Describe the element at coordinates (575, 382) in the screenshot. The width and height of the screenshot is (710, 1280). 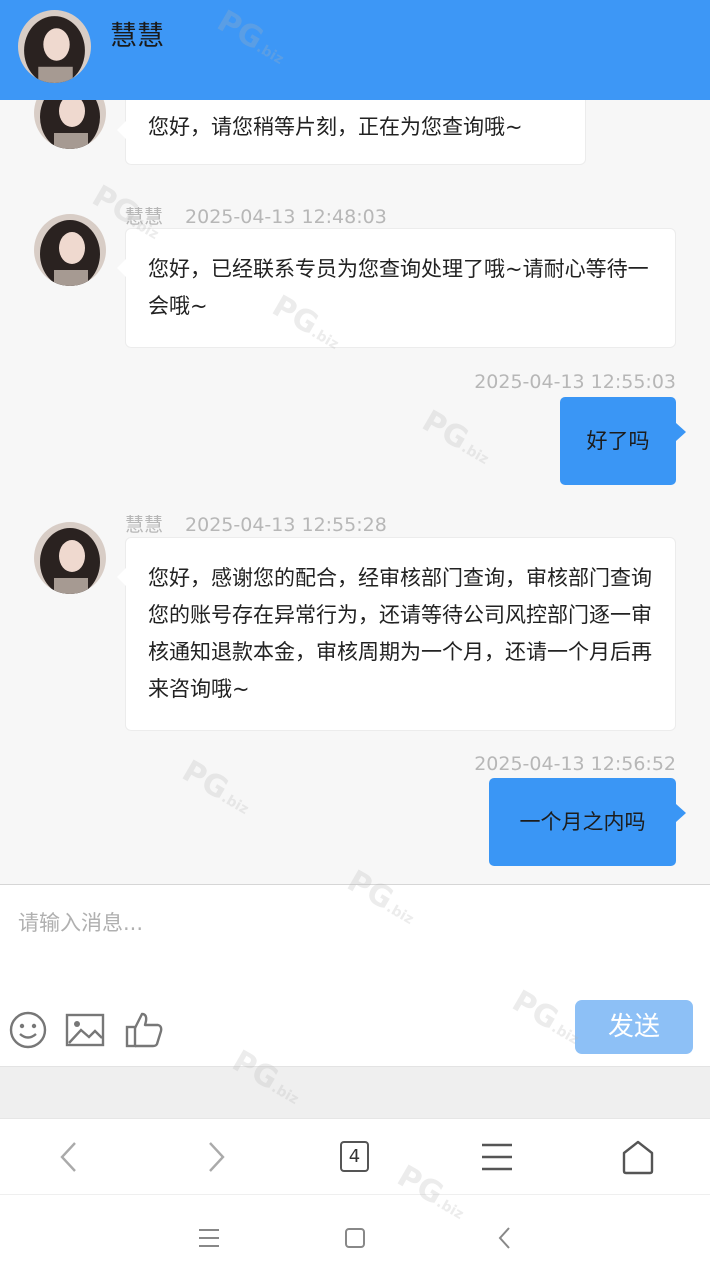
I see `message-timestamp: 2025-04-13 12:55:03` at that location.